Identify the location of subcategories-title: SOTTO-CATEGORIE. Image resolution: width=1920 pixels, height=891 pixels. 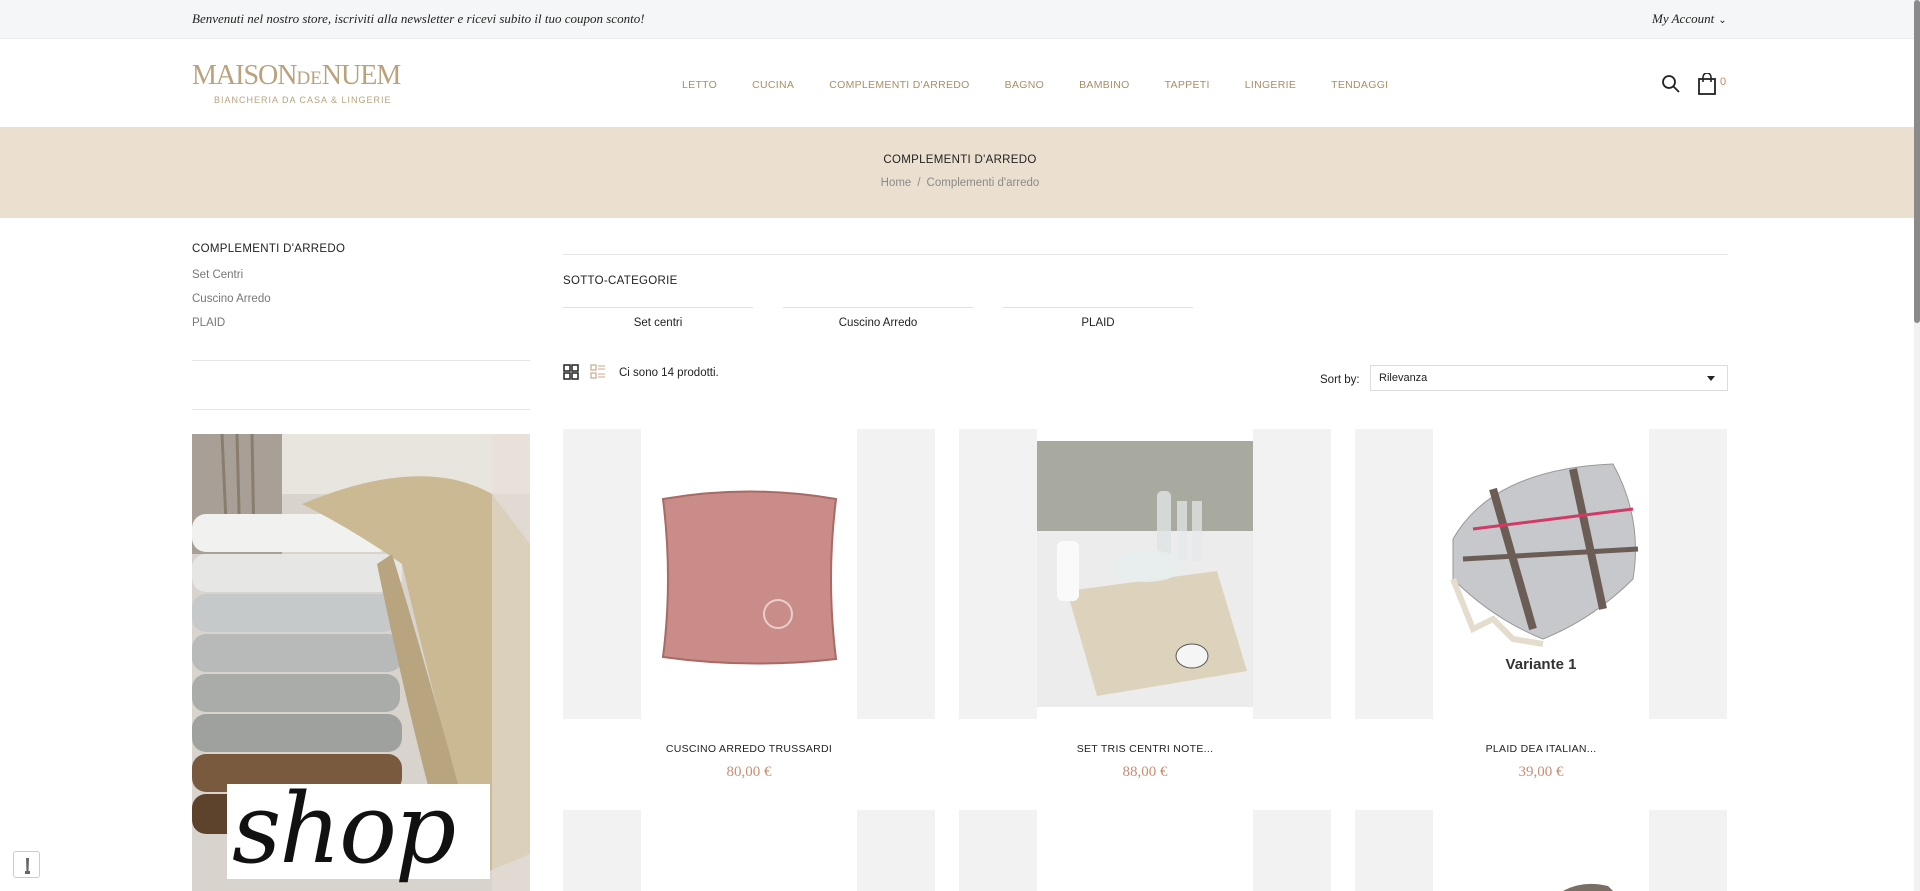
(620, 281).